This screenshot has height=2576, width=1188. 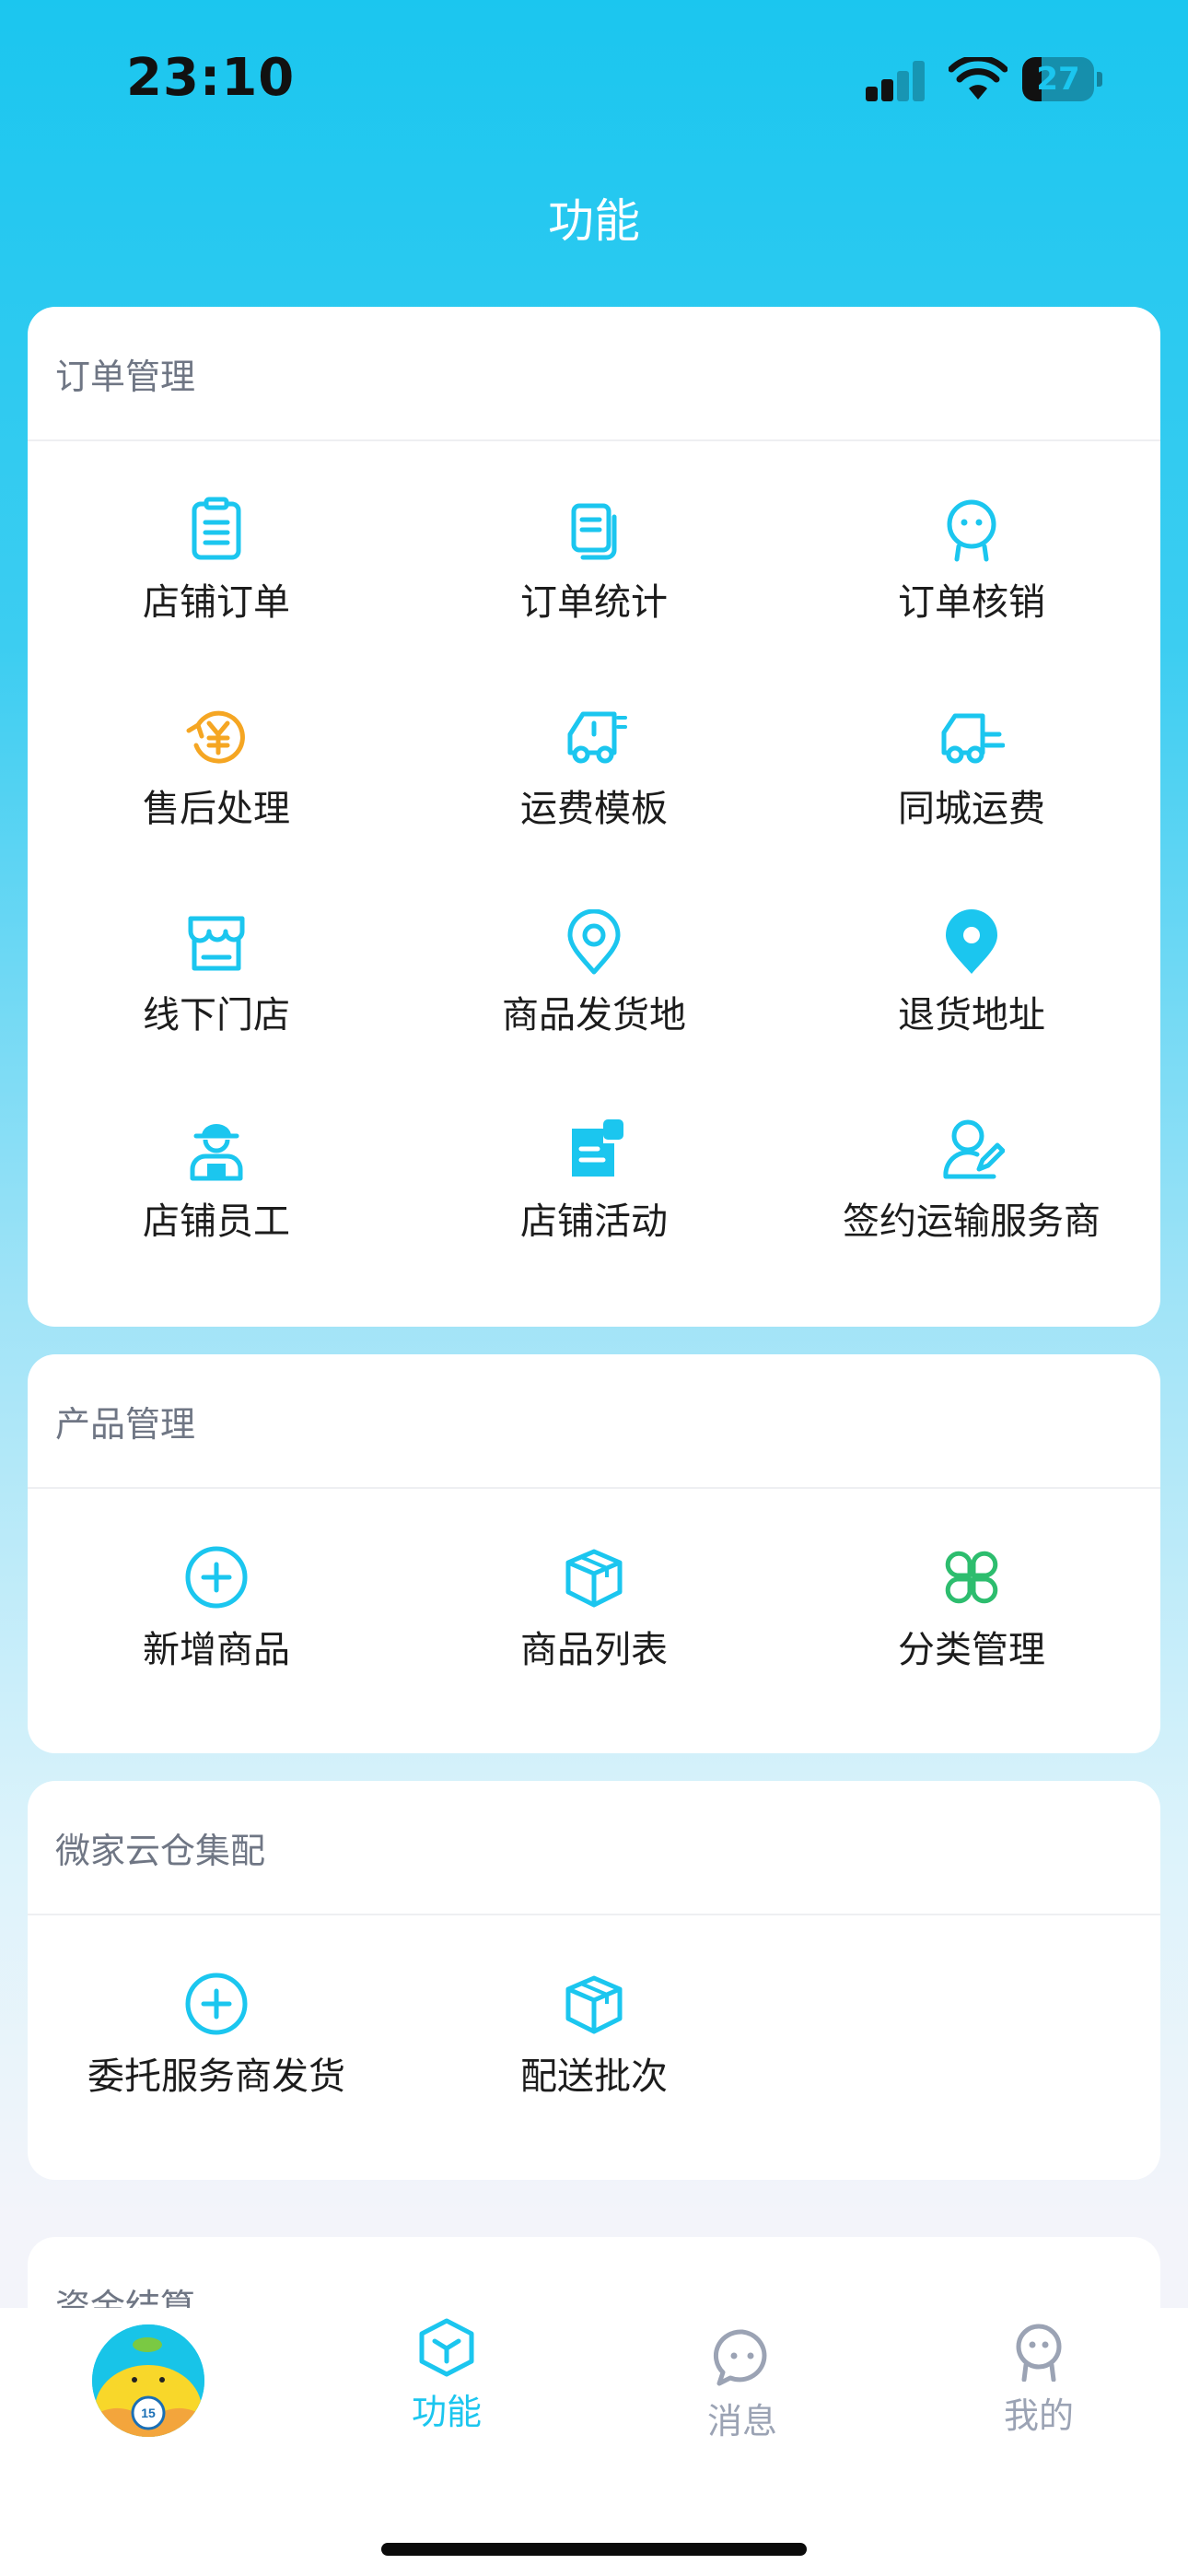 I want to click on local-delivery-truck-icon, so click(x=973, y=738).